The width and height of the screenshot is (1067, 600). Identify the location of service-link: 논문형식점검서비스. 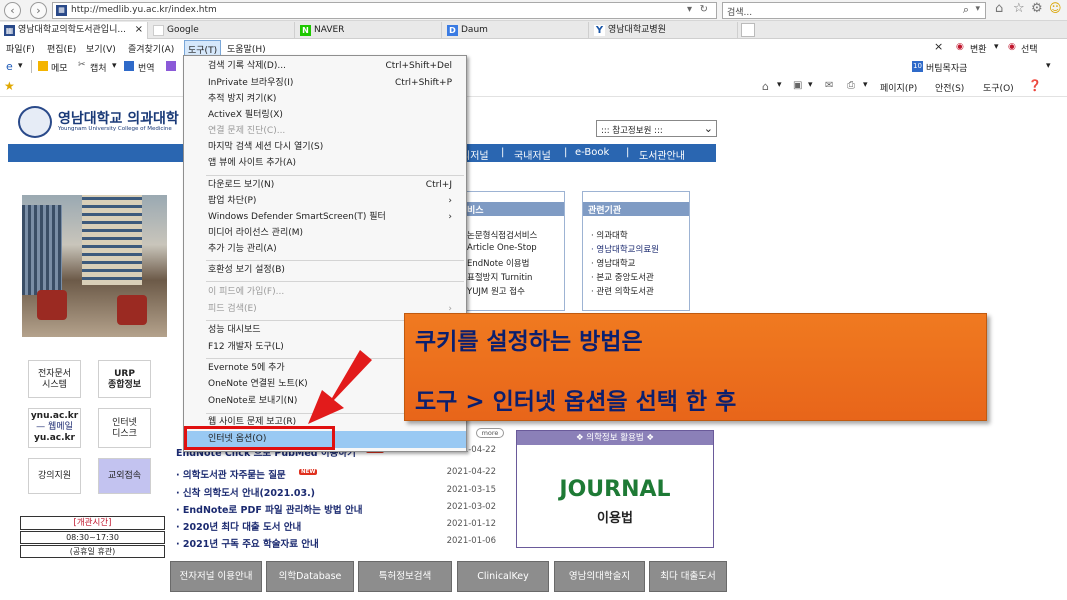
(502, 235).